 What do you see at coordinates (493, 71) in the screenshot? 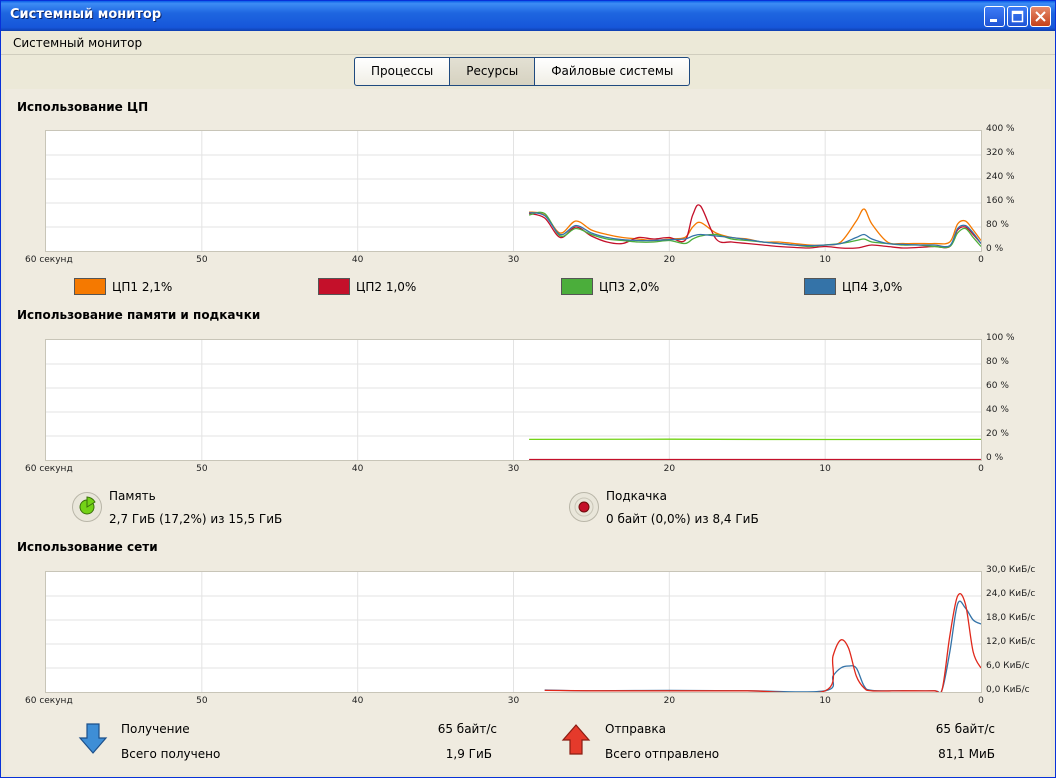
I see `tab-resources: Ресурсы` at bounding box center [493, 71].